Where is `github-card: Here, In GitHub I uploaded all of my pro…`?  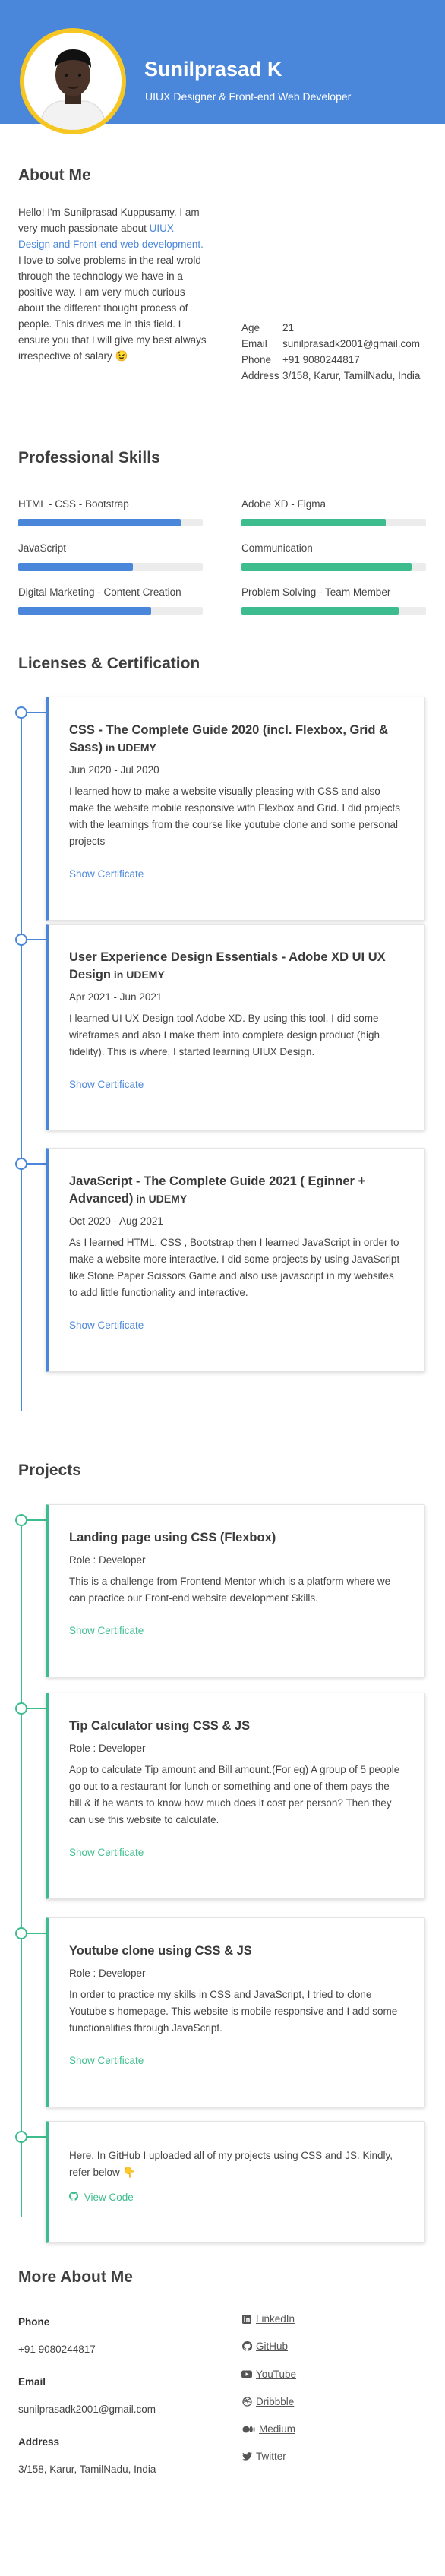
github-card: Here, In GitHub I uploaded all of my pro… is located at coordinates (235, 2182).